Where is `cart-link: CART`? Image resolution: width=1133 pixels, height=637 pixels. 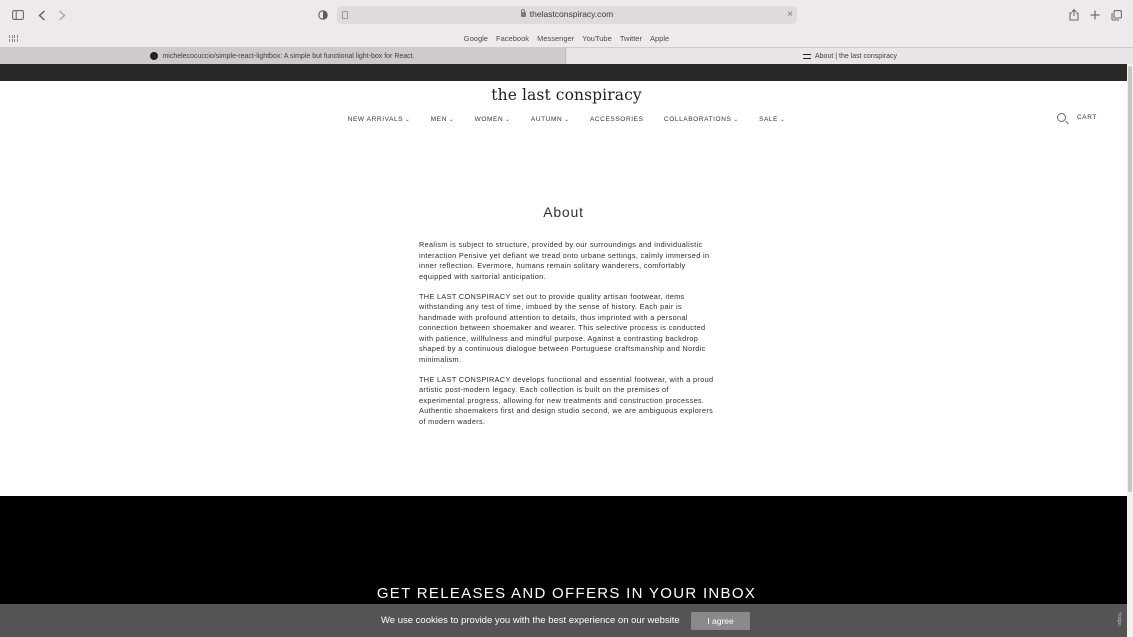 cart-link: CART is located at coordinates (1087, 117).